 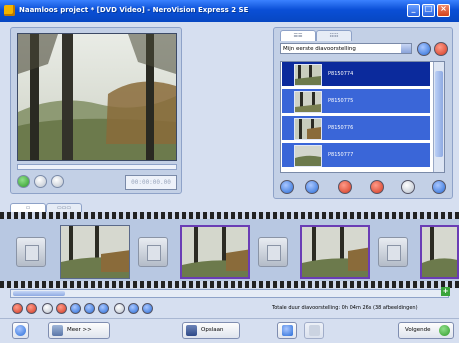 I want to click on cut-icon, so click(x=17, y=308).